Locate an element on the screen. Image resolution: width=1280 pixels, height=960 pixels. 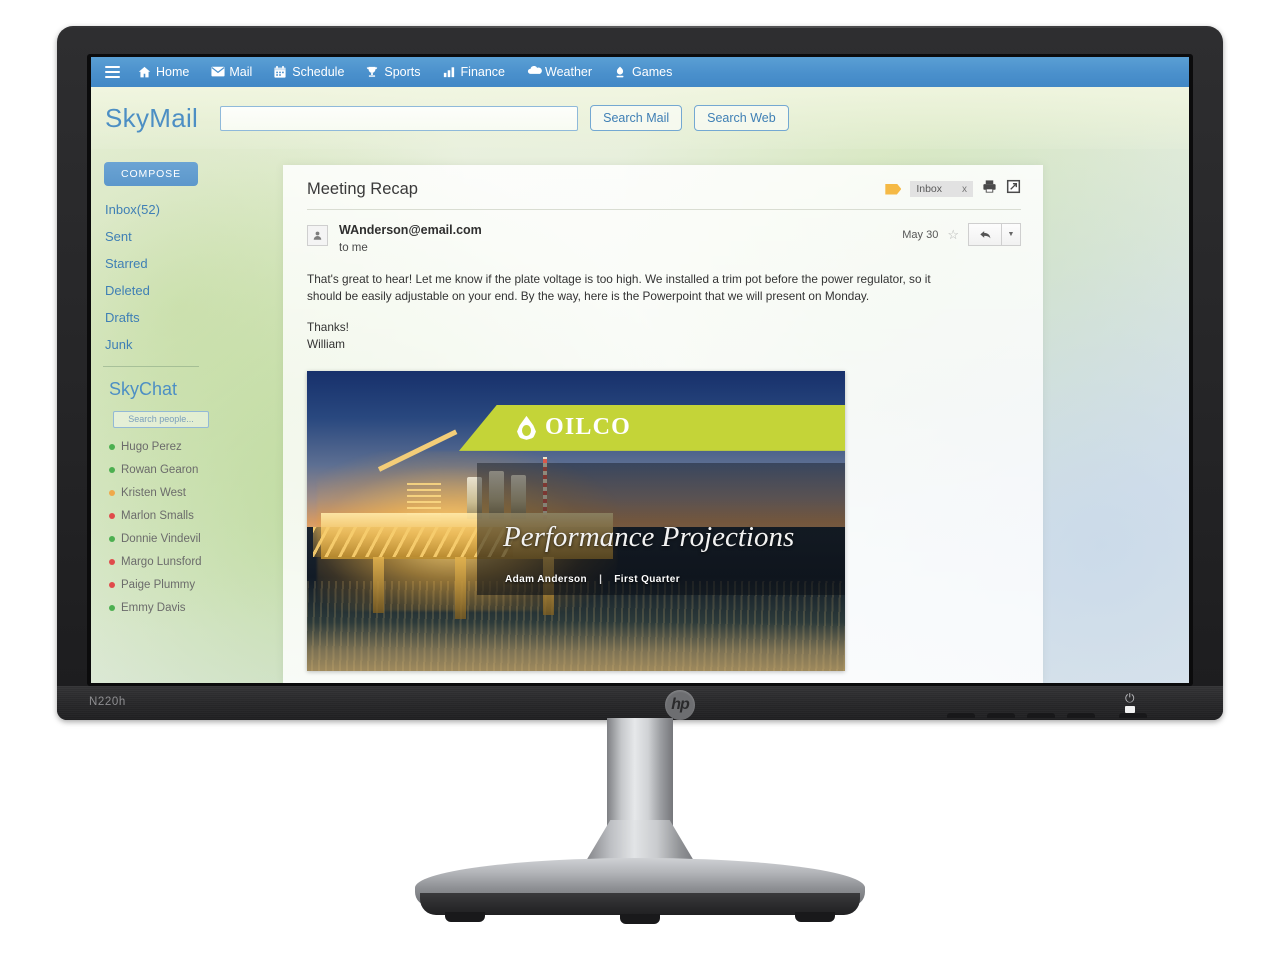
envelope-icon is located at coordinates (218, 72).